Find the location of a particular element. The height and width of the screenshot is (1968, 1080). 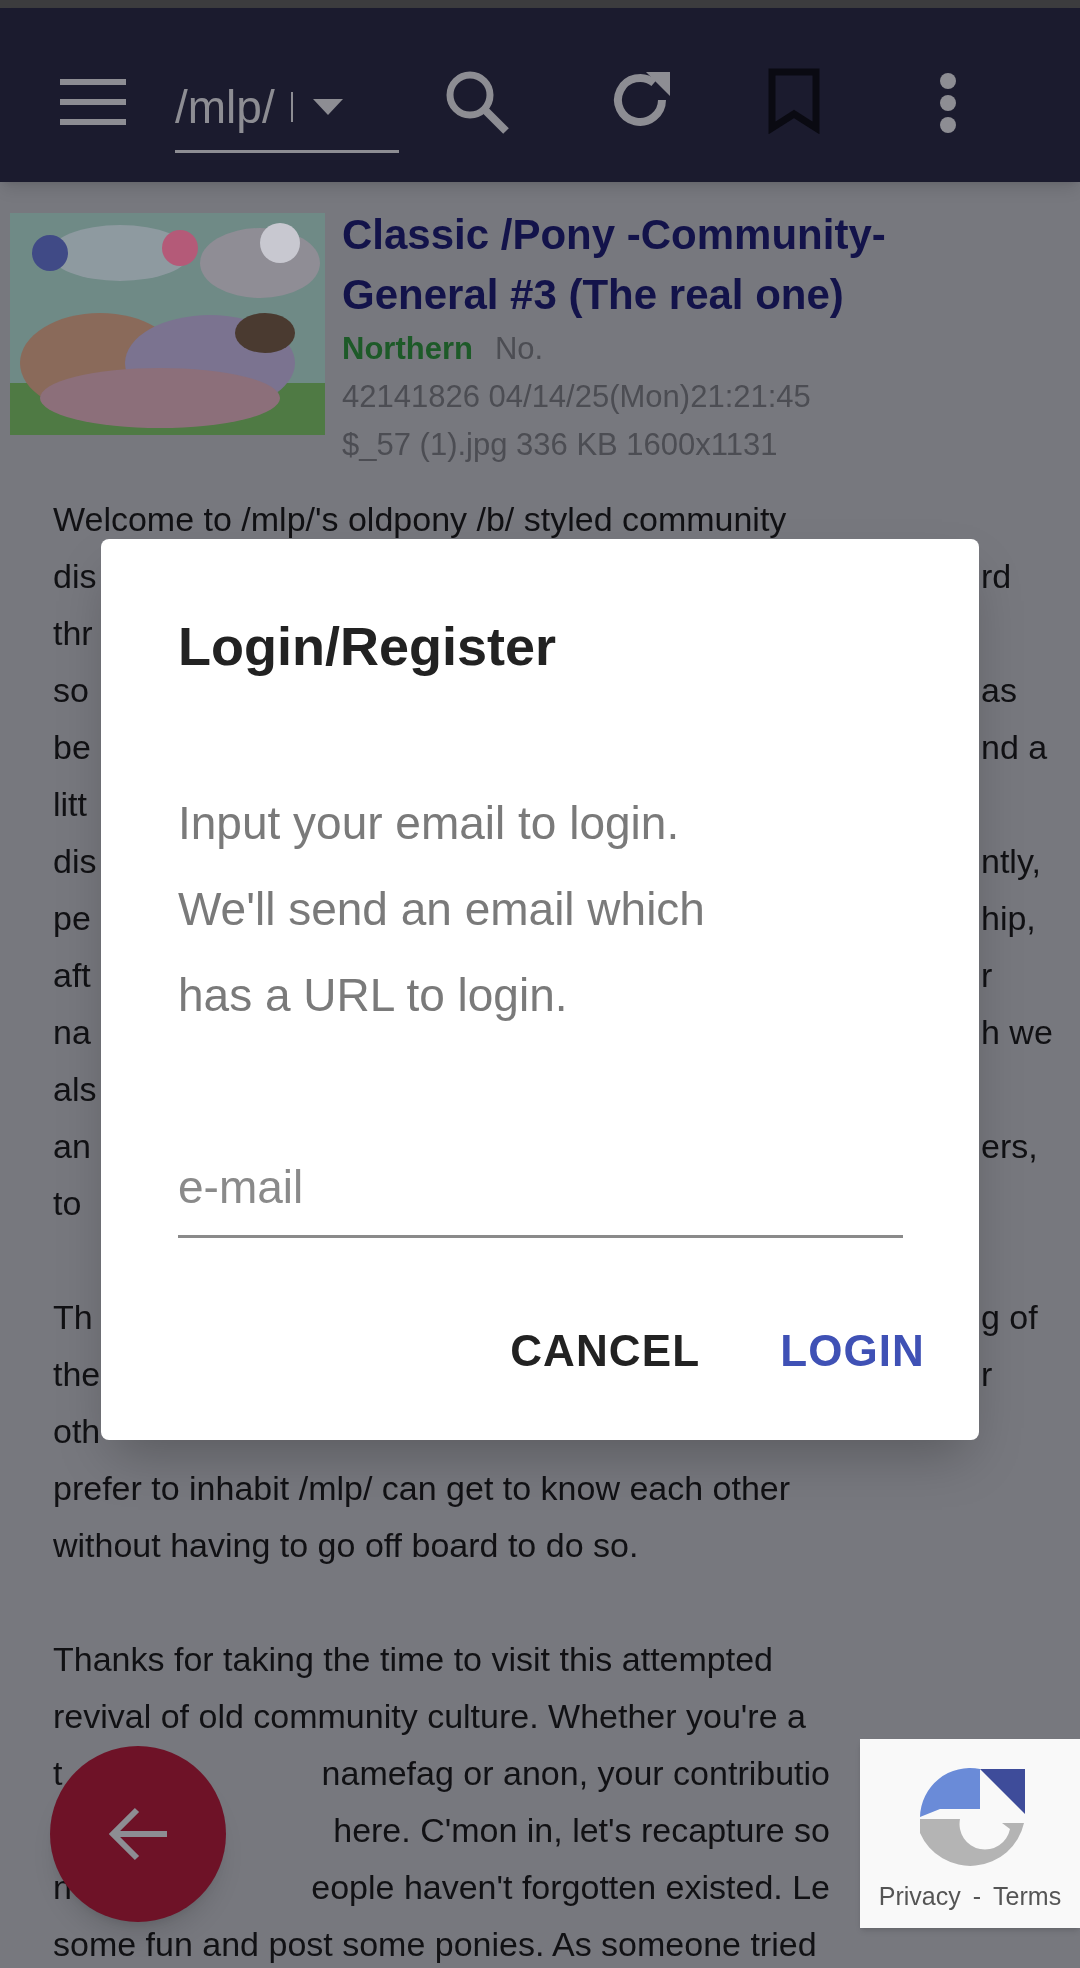

menu-icon is located at coordinates (93, 102).